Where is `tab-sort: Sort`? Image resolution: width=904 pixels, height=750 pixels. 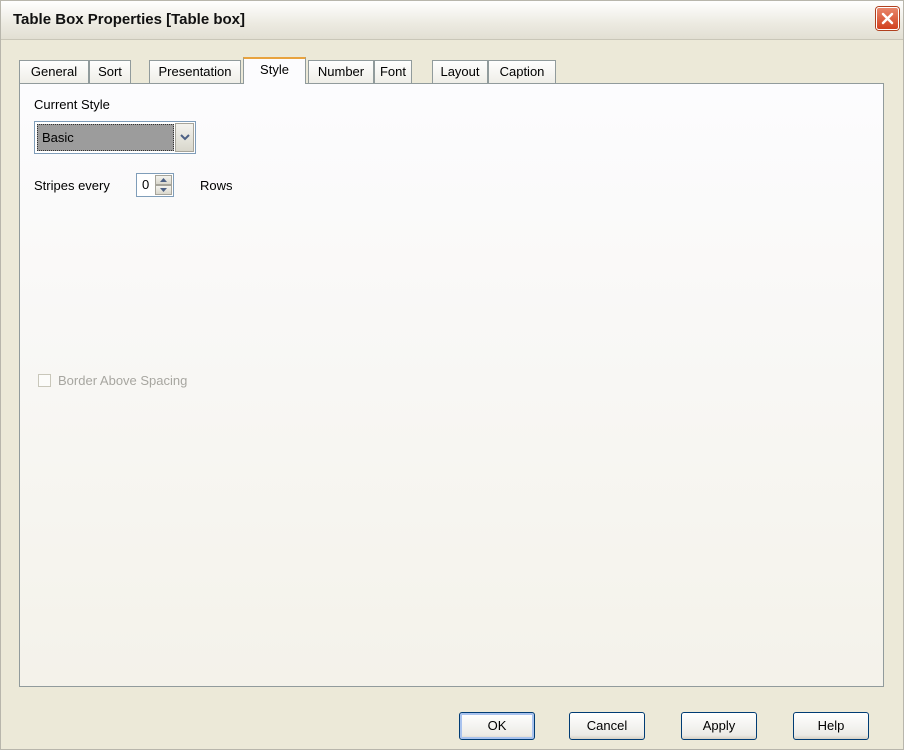
tab-sort: Sort is located at coordinates (110, 71).